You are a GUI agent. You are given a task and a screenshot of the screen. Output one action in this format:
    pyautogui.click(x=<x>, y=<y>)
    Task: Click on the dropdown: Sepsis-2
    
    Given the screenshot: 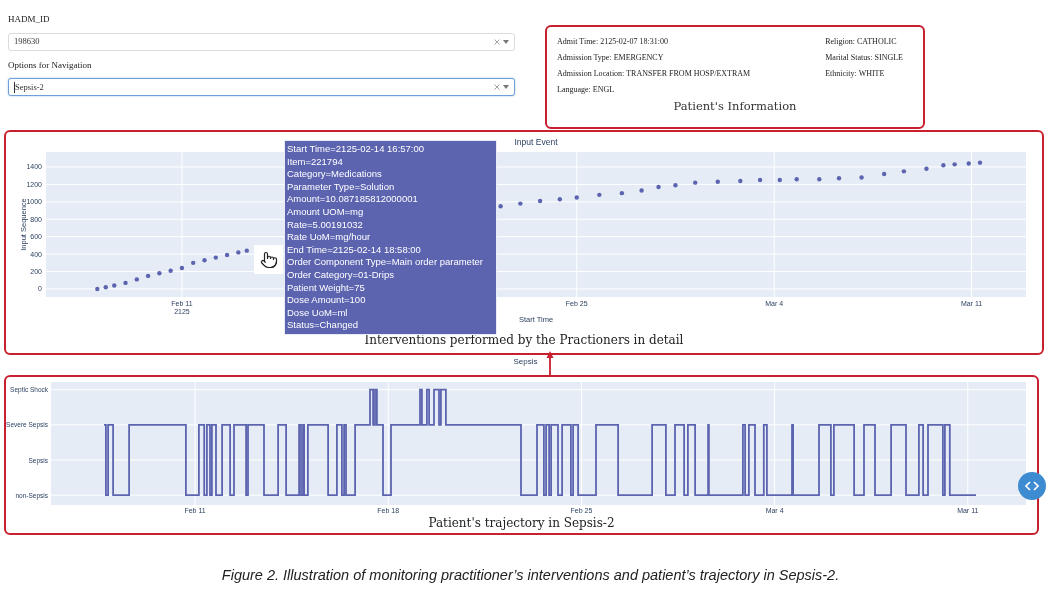 What is the action you would take?
    pyautogui.click(x=261, y=87)
    